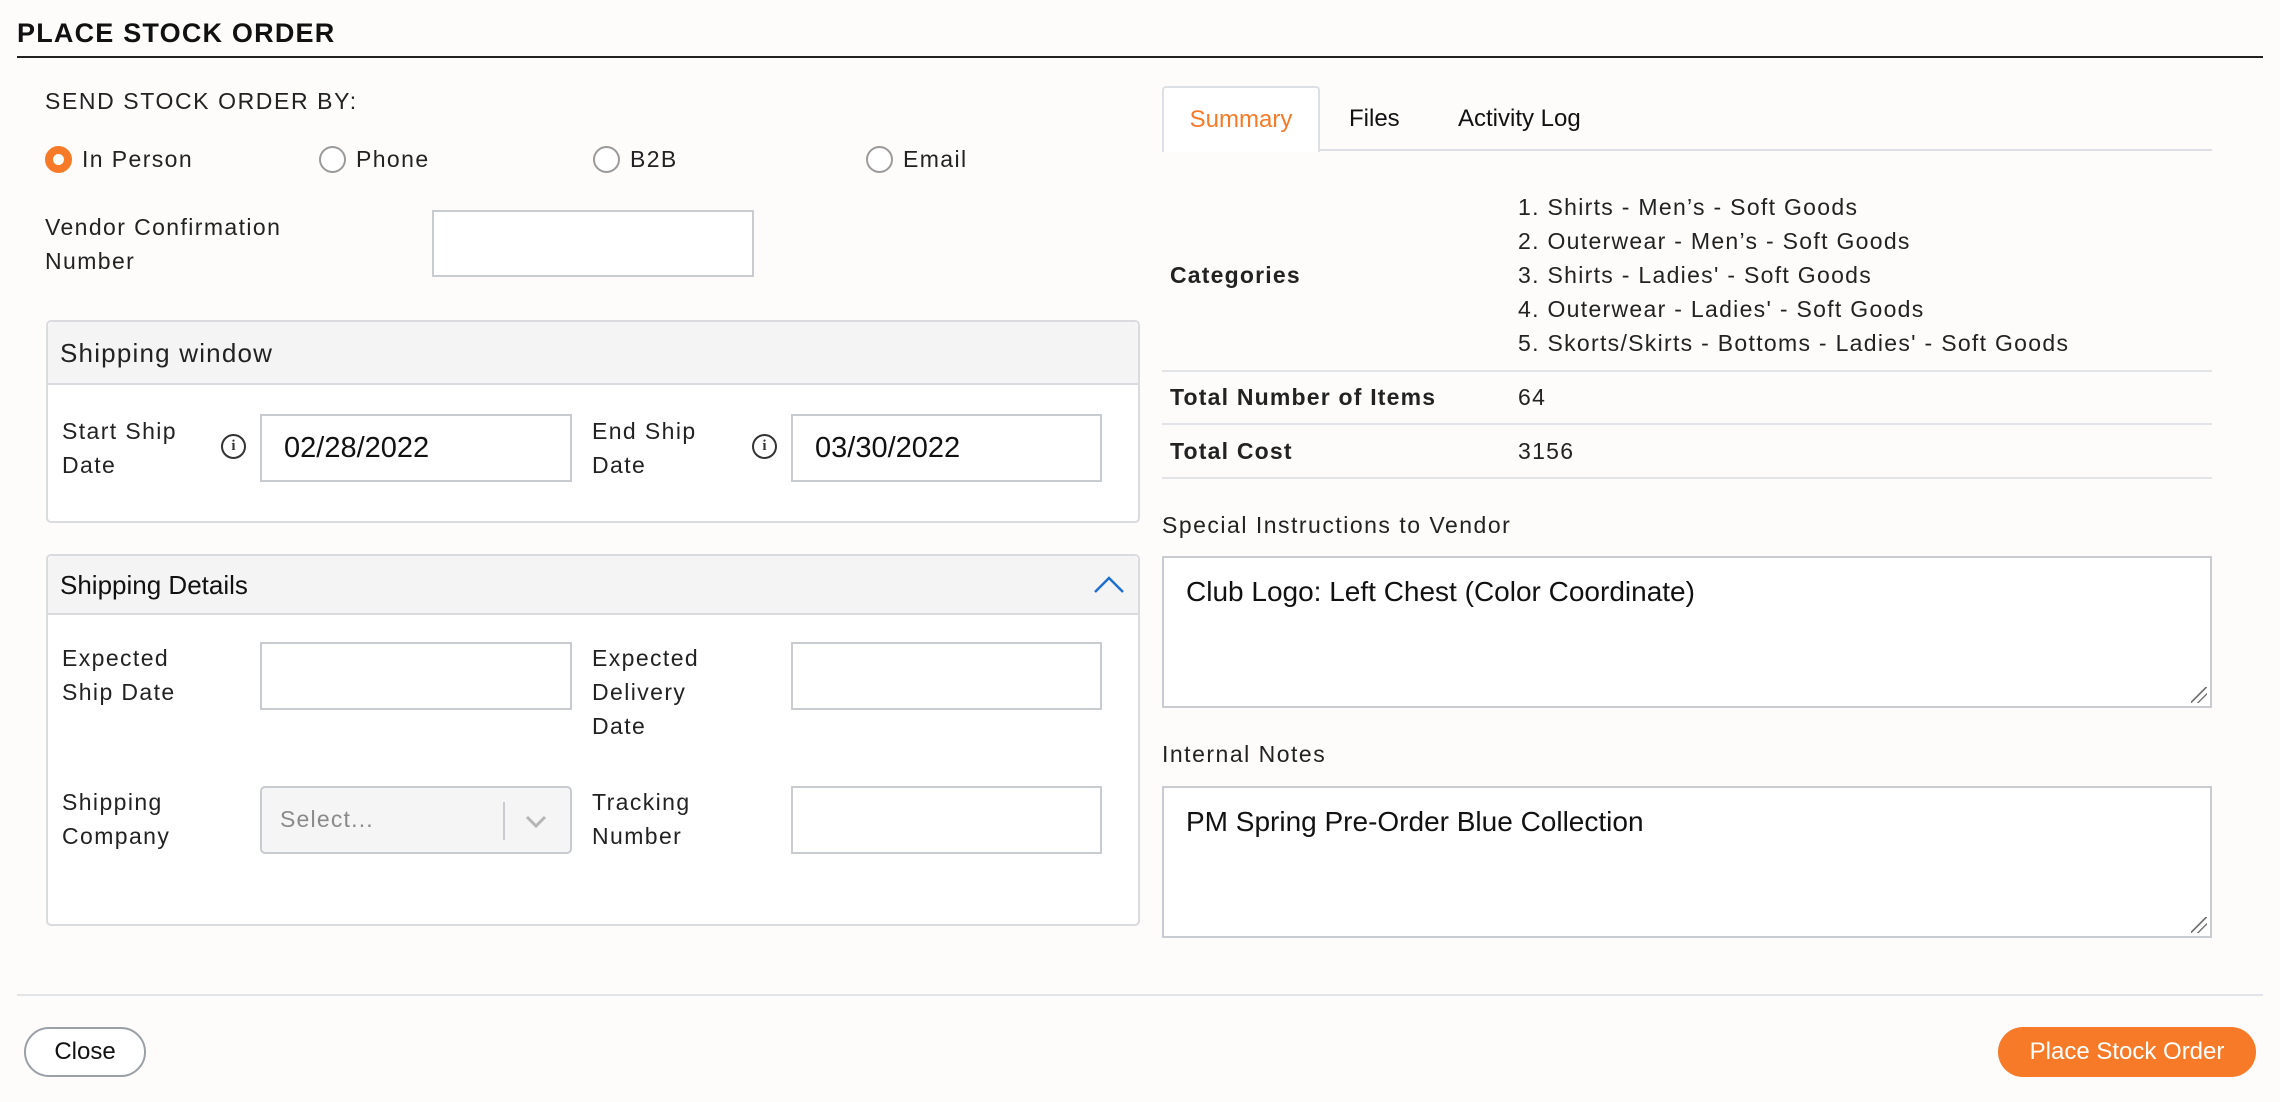 This screenshot has height=1102, width=2280. Describe the element at coordinates (85, 1052) in the screenshot. I see `close-button: Close` at that location.